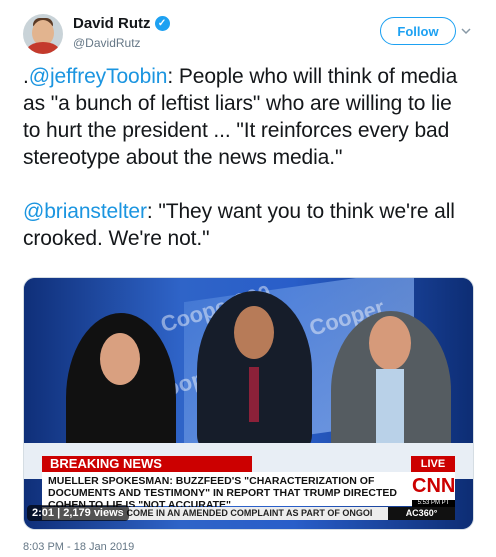 This screenshot has width=496, height=557. What do you see at coordinates (107, 43) in the screenshot?
I see `user-handle: @DavidRutz` at bounding box center [107, 43].